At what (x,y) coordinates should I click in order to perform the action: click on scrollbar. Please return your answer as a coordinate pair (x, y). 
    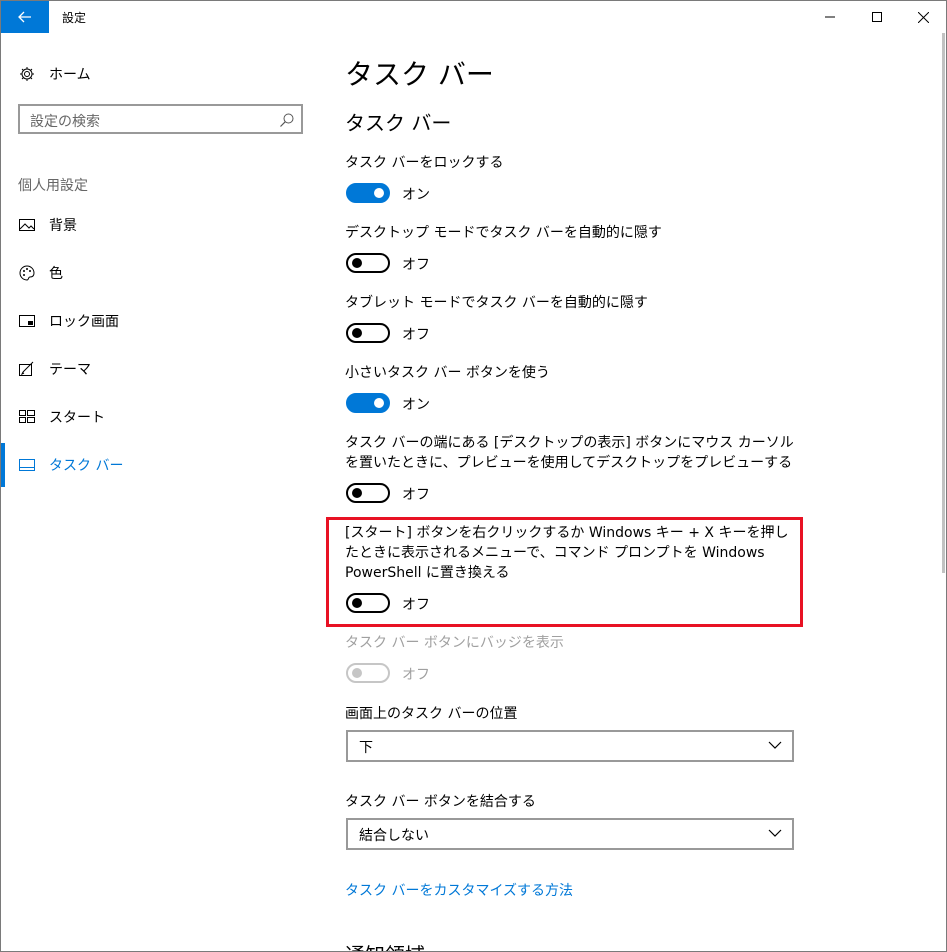
    Looking at the image, I should click on (943, 303).